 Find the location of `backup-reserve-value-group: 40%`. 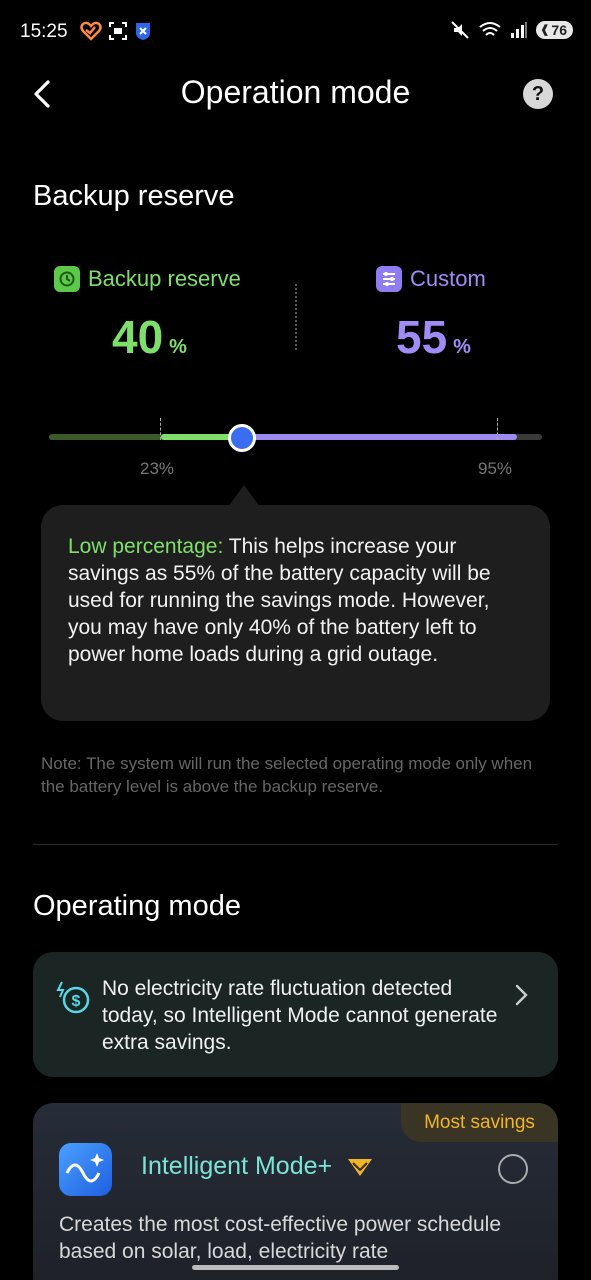

backup-reserve-value-group: 40% is located at coordinates (149, 337).